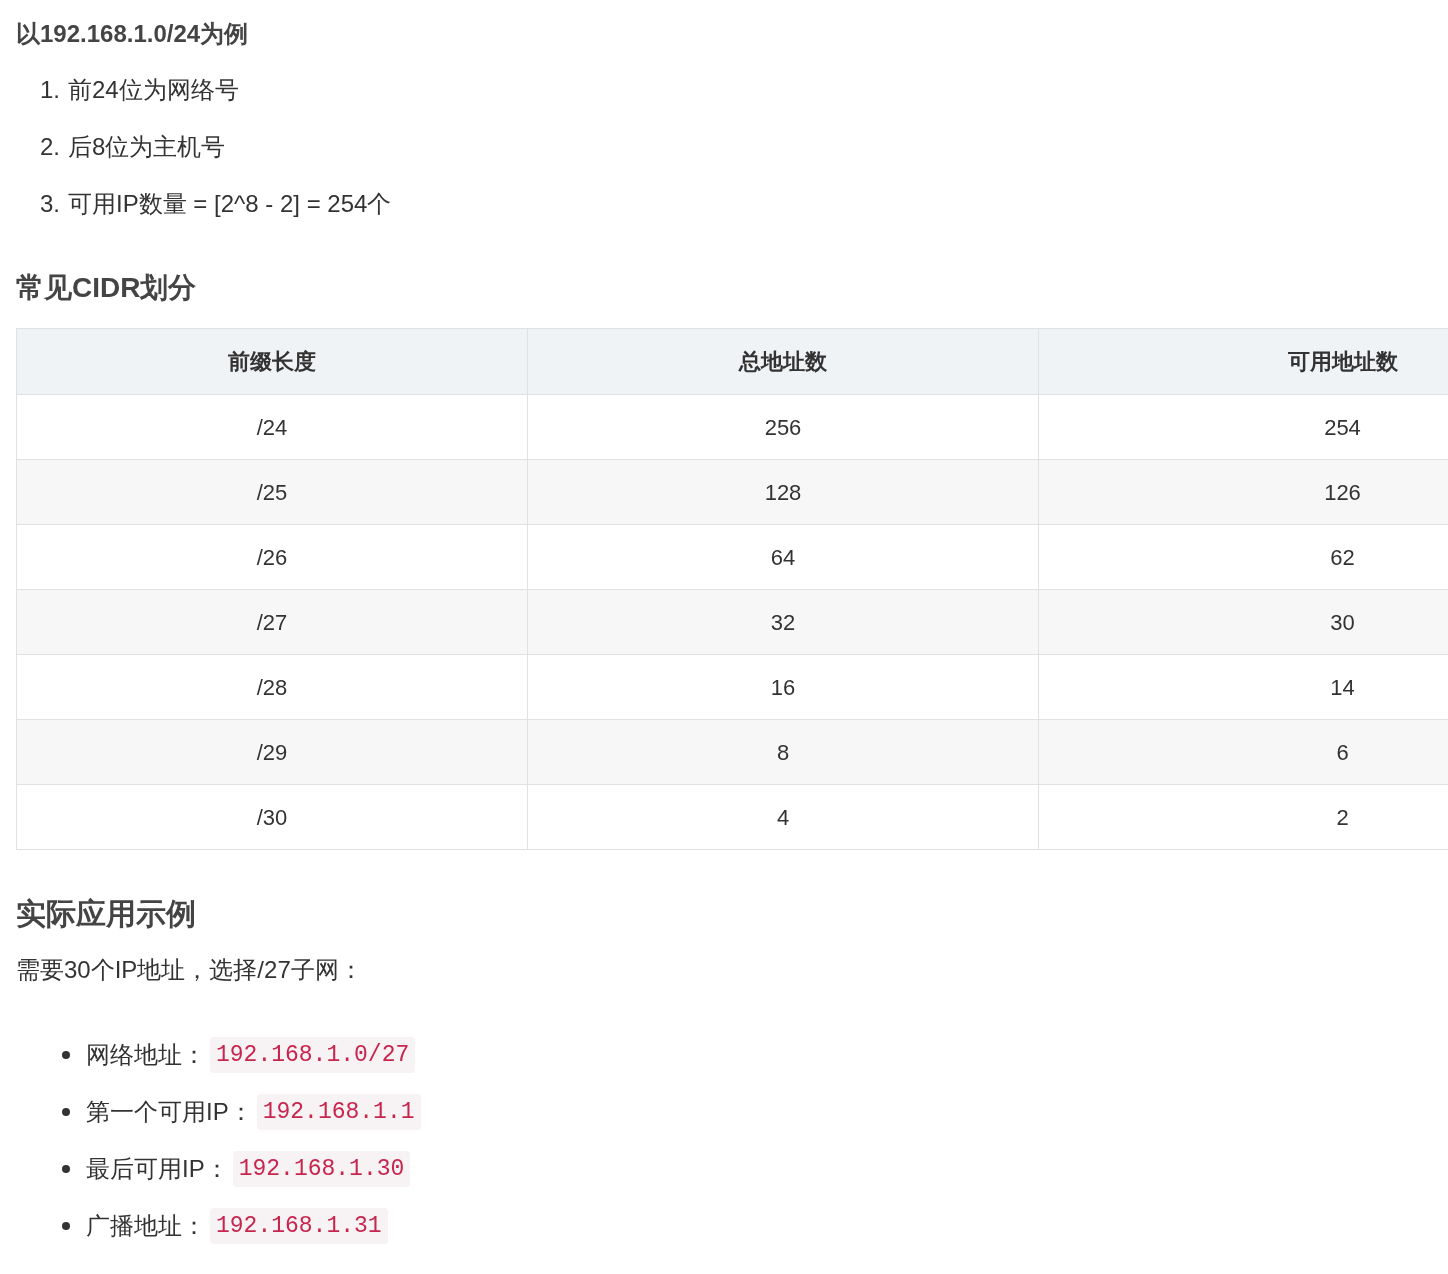 The height and width of the screenshot is (1274, 1448). What do you see at coordinates (50, 90) in the screenshot?
I see `list-number: 1.` at bounding box center [50, 90].